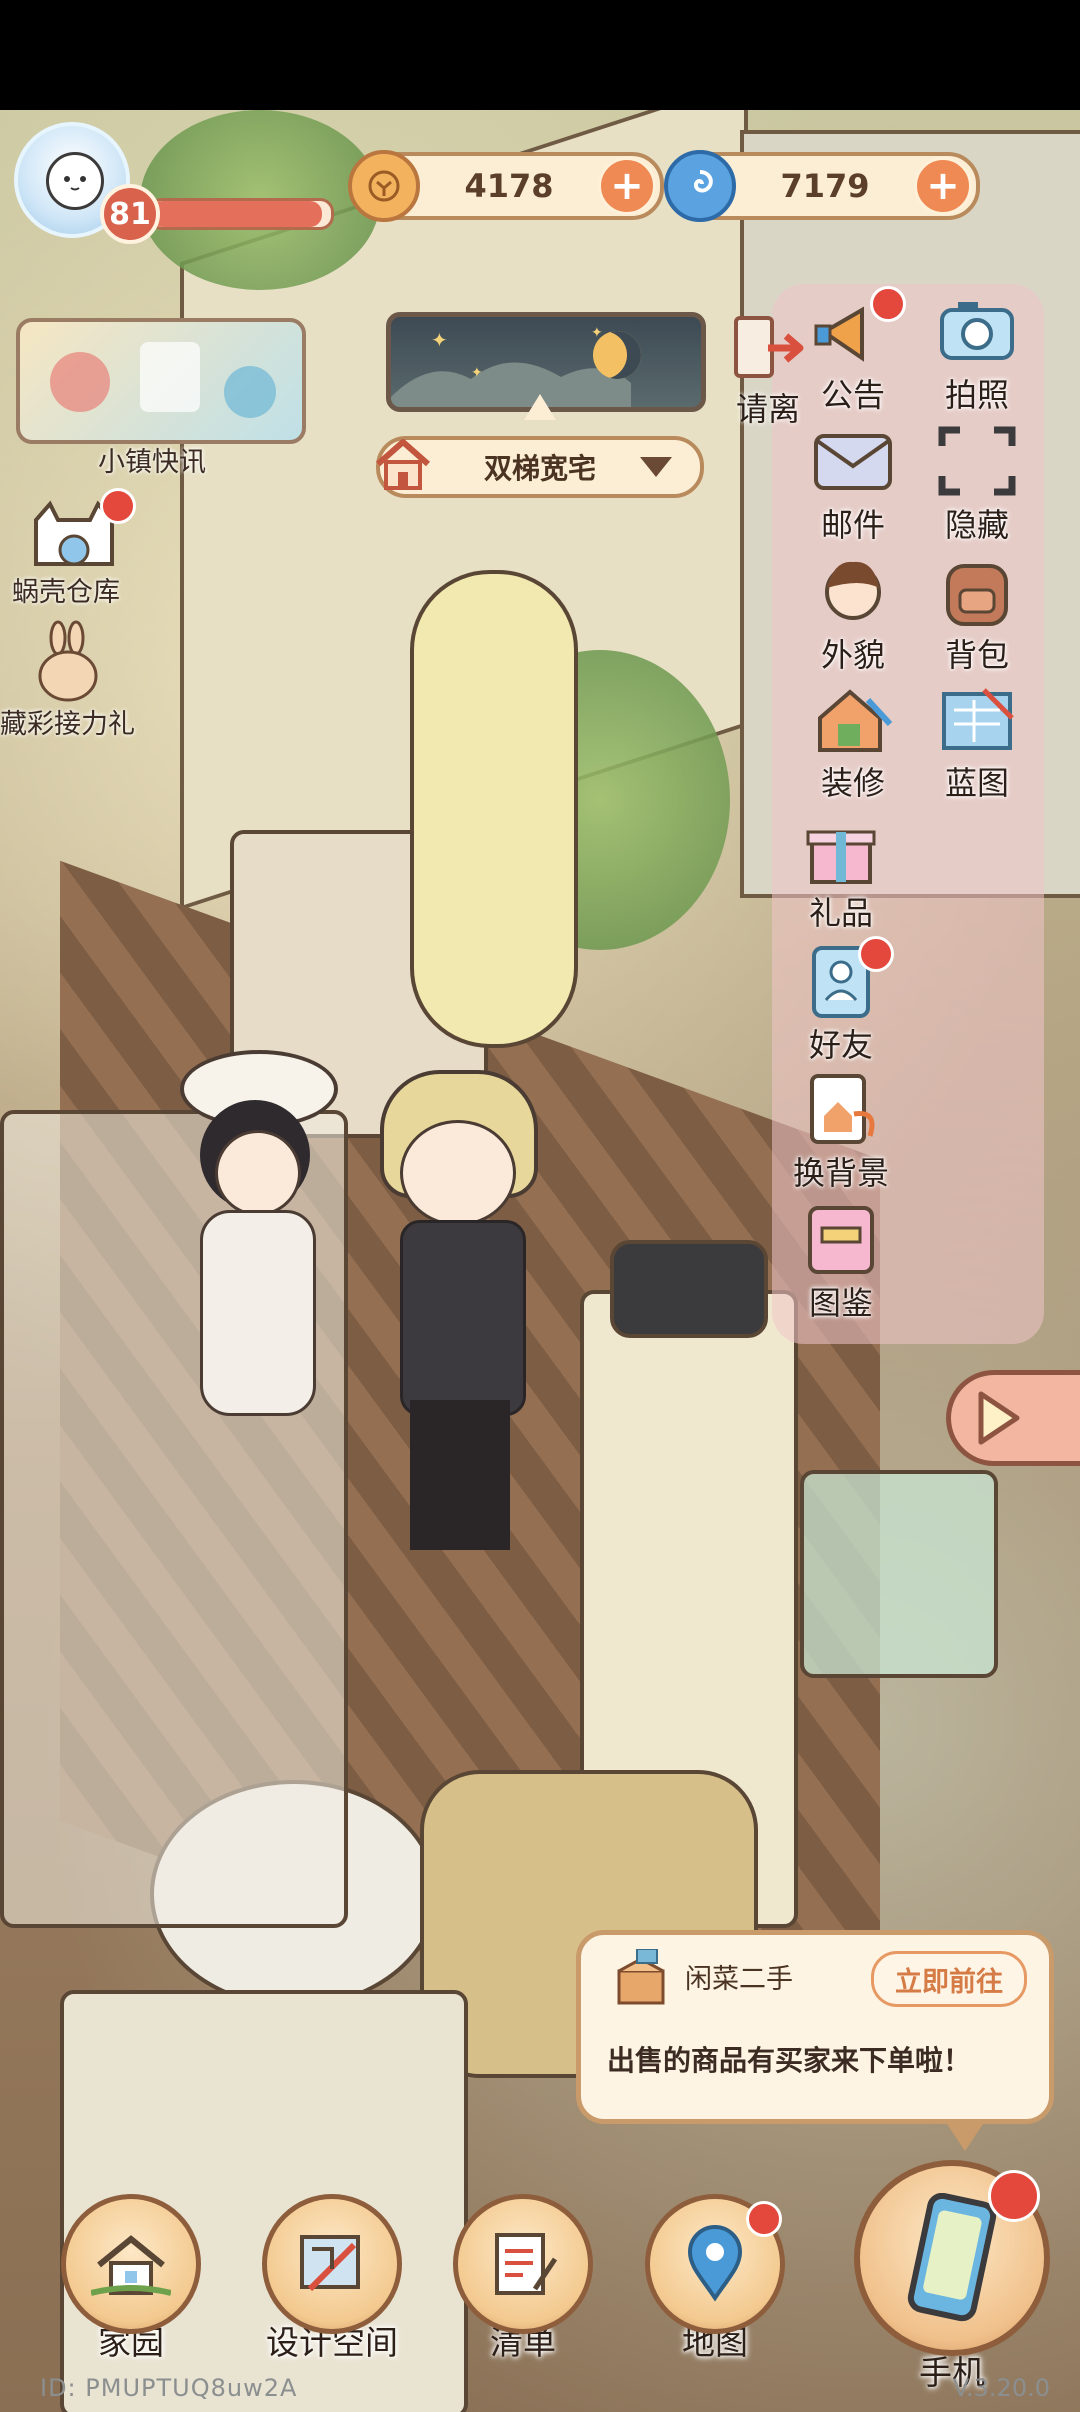  What do you see at coordinates (739, 1979) in the screenshot?
I see `notification-source: 闲菜二手` at bounding box center [739, 1979].